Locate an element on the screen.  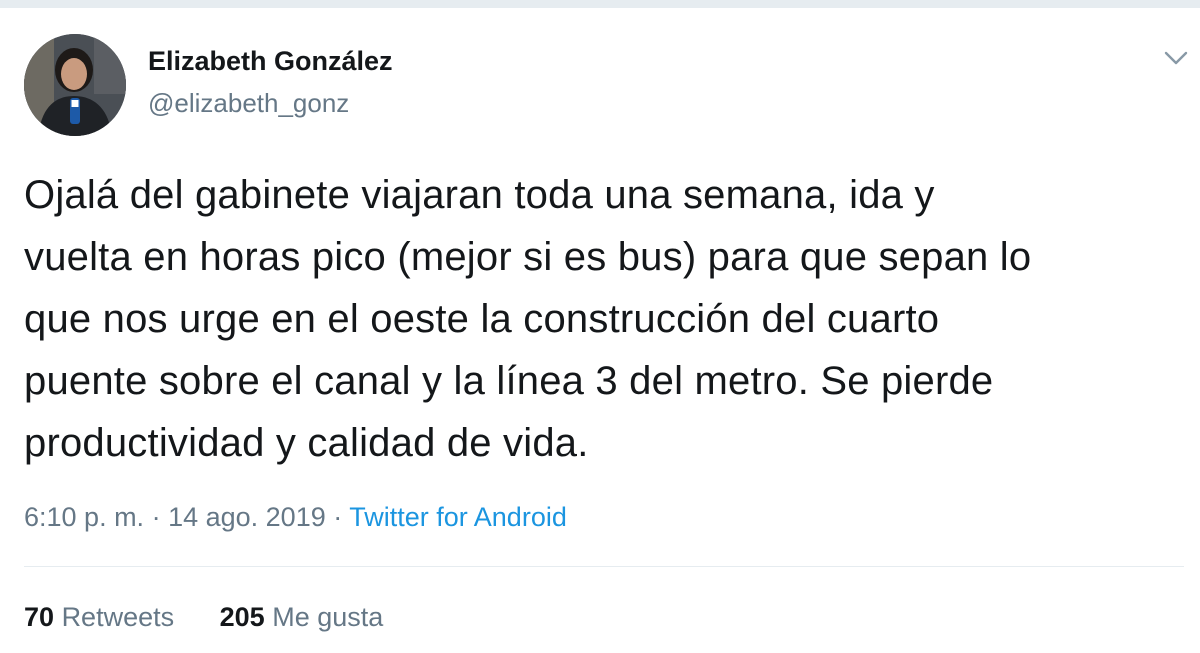
avatar-image is located at coordinates (75, 85).